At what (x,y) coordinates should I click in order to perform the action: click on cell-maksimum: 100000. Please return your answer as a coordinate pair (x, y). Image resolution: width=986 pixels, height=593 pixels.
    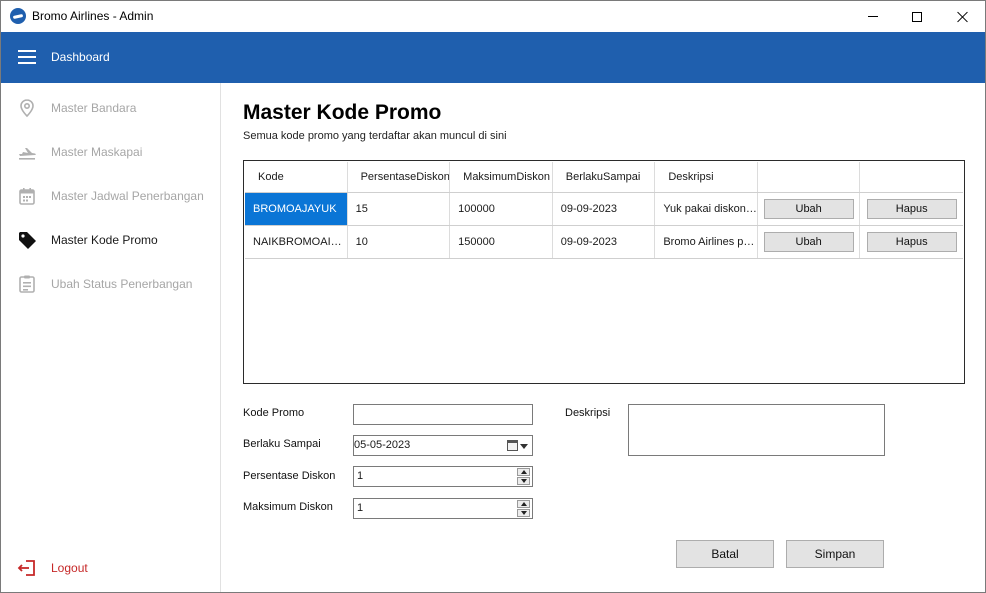
    Looking at the image, I should click on (501, 209).